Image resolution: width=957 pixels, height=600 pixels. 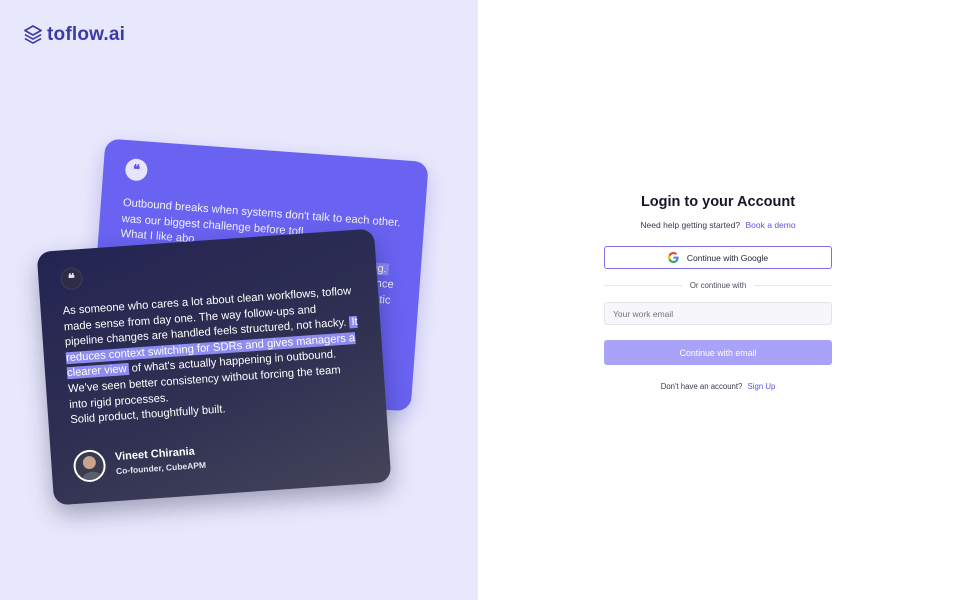 What do you see at coordinates (762, 386) in the screenshot?
I see `sign-up-link: Sign Up` at bounding box center [762, 386].